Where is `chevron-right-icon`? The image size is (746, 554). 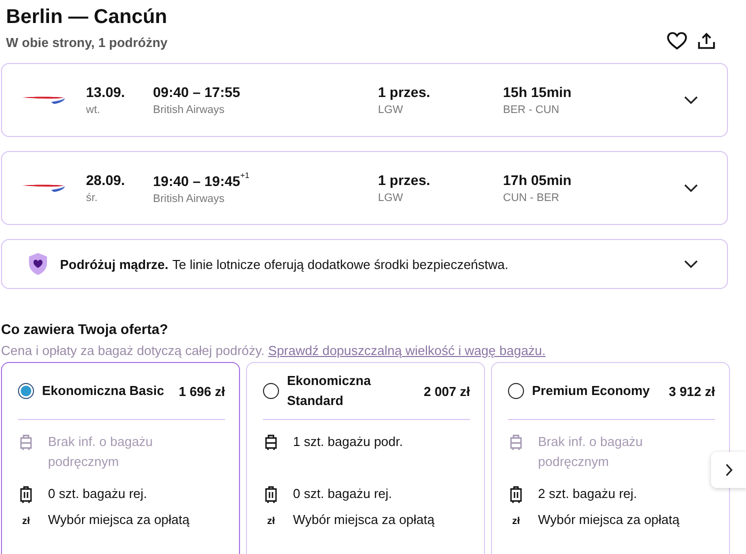
chevron-right-icon is located at coordinates (729, 470).